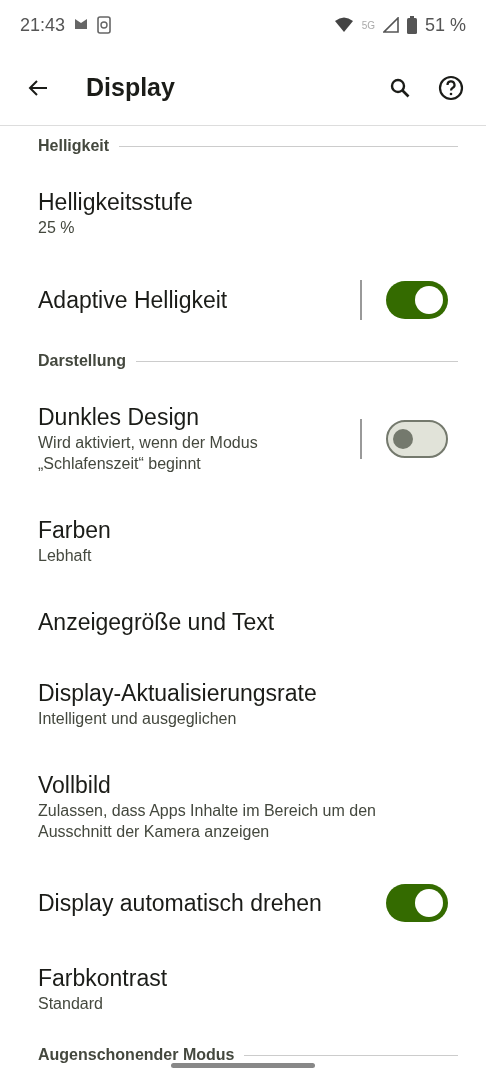 The height and width of the screenshot is (1080, 486). Describe the element at coordinates (243, 1065) in the screenshot. I see `navigation-handle` at that location.